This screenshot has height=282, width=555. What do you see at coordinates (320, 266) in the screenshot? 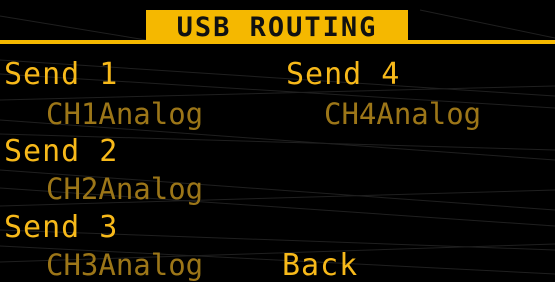
I see `back-button: Back` at bounding box center [320, 266].